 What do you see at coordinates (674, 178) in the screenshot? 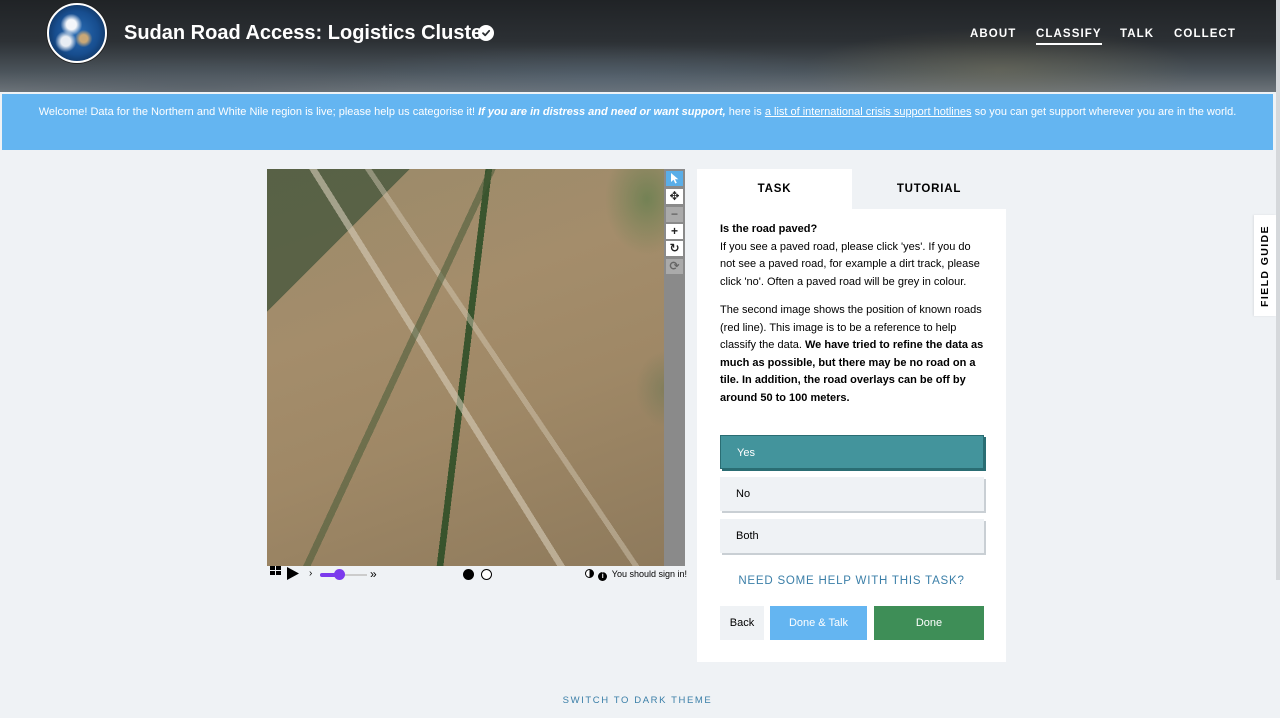
I see `pointer-icon` at bounding box center [674, 178].